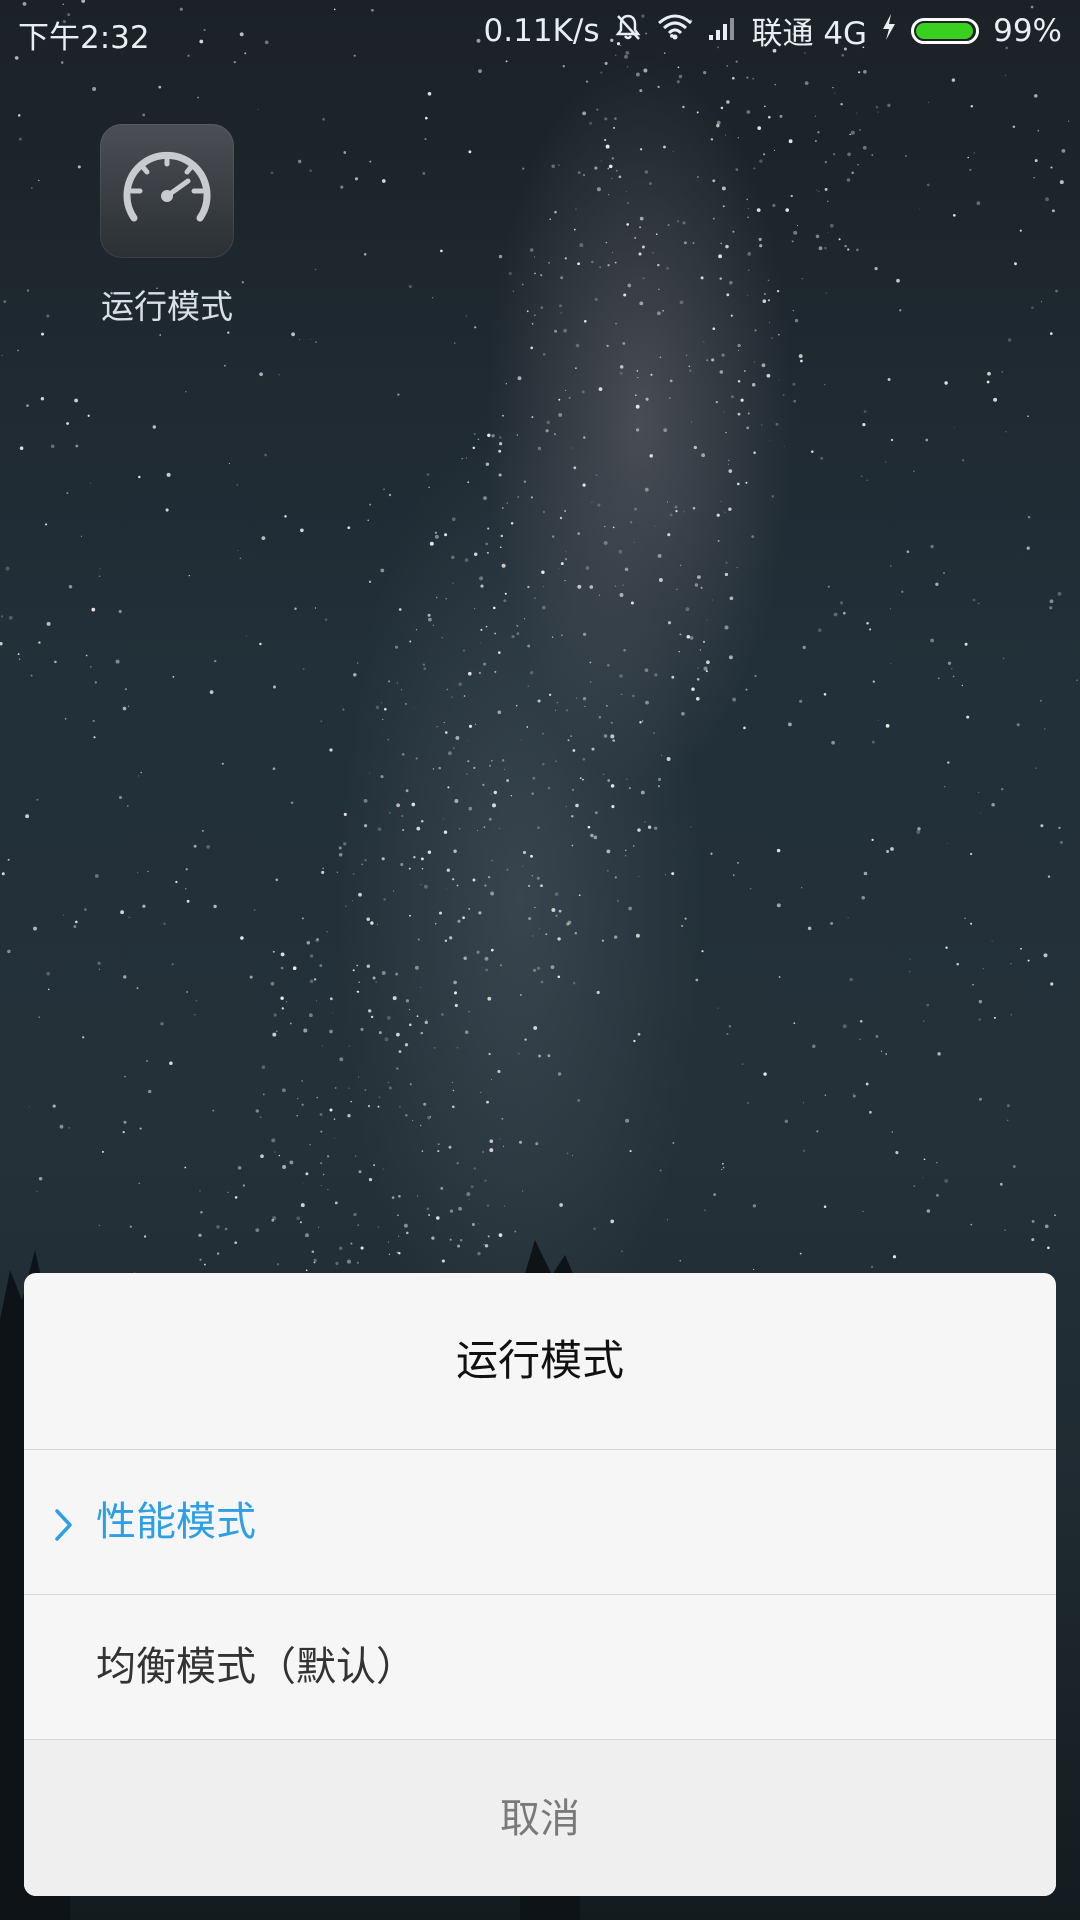 Image resolution: width=1080 pixels, height=1920 pixels. I want to click on cancel-button: 取消, so click(540, 1818).